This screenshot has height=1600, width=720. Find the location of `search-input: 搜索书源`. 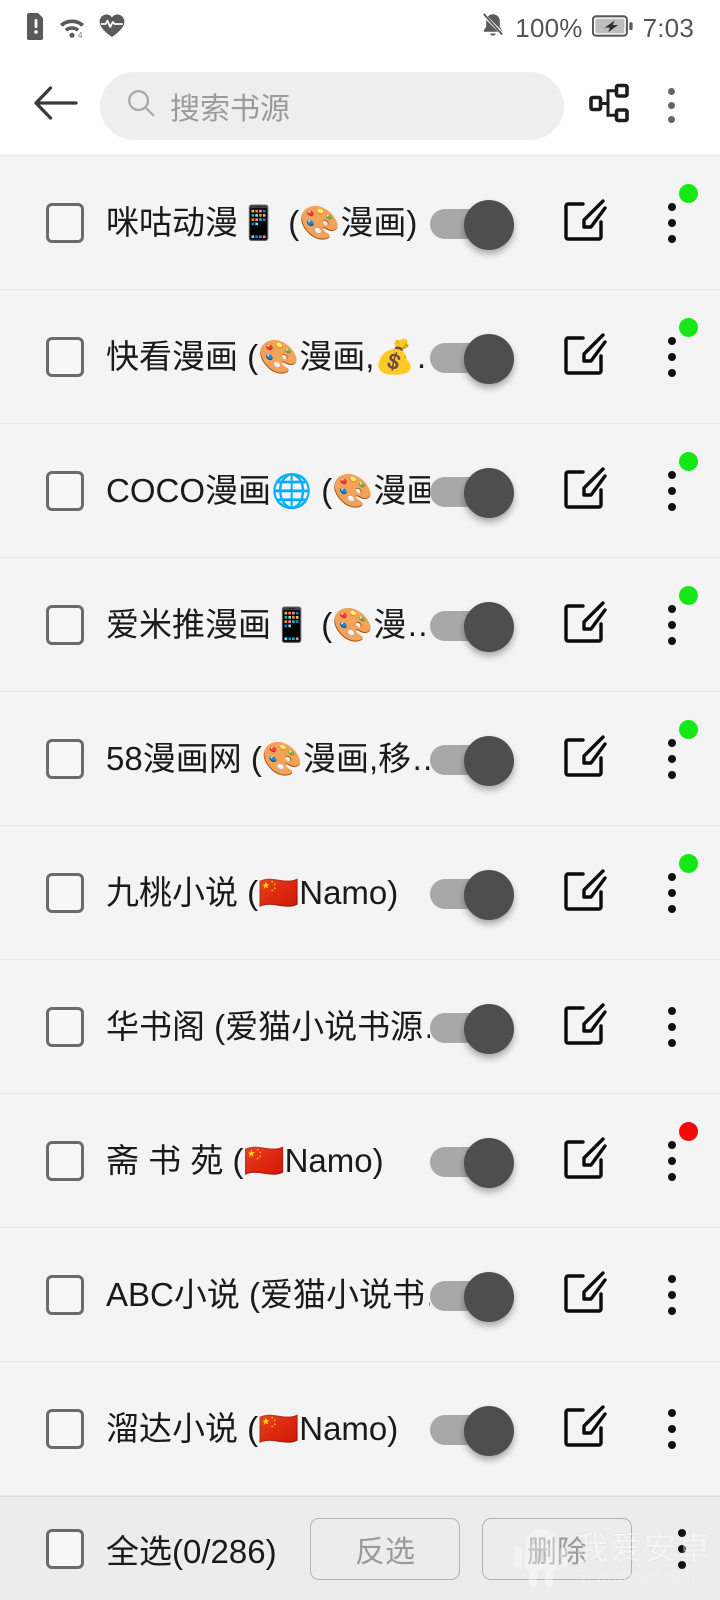

search-input: 搜索书源 is located at coordinates (332, 105).